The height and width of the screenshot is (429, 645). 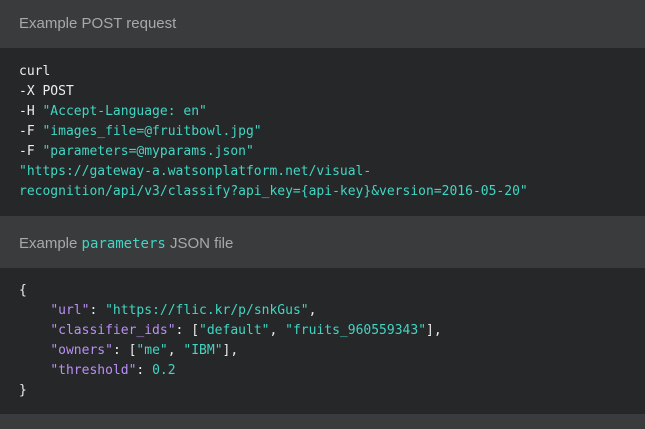 What do you see at coordinates (322, 24) in the screenshot?
I see `post-request-heading: Example POST request` at bounding box center [322, 24].